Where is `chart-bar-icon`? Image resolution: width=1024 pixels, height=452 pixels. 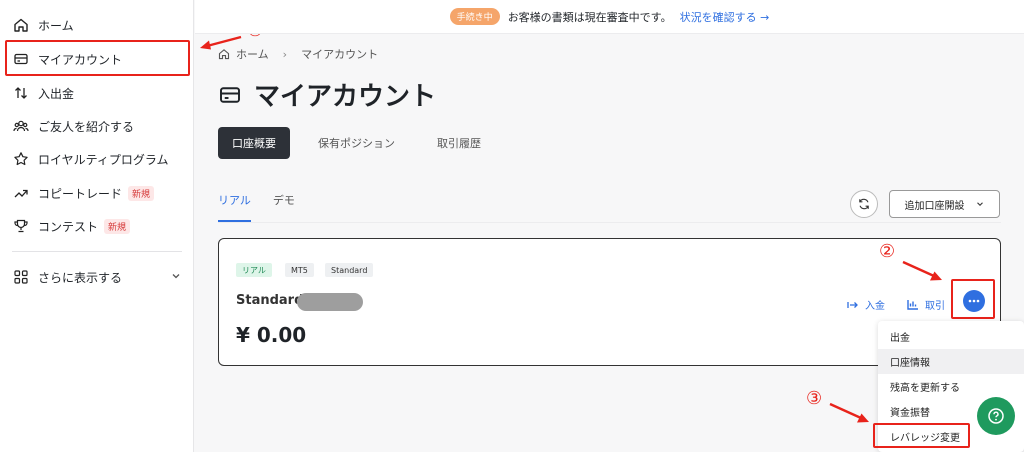
chart-bar-icon is located at coordinates (913, 304).